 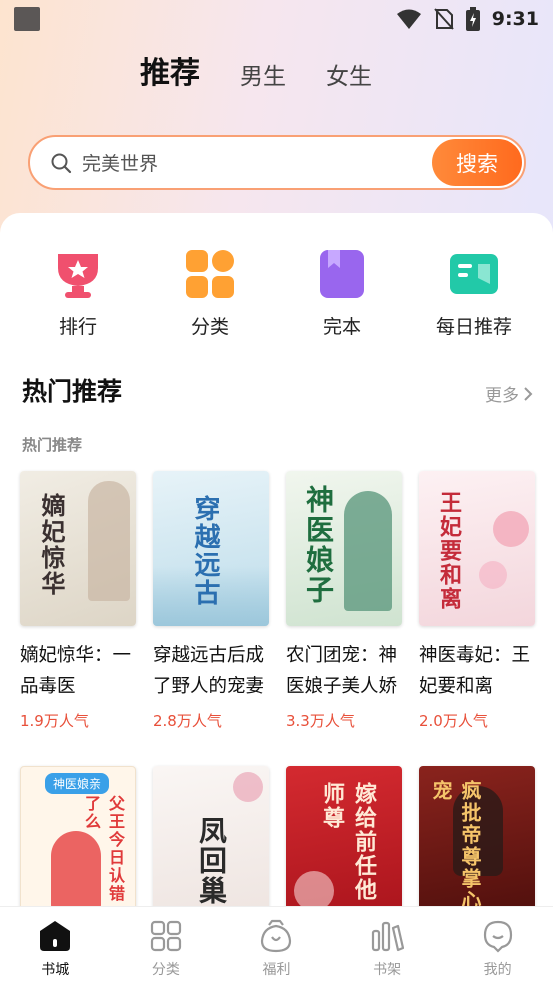 What do you see at coordinates (187, 721) in the screenshot?
I see `book-popularity: 2.8万人气` at bounding box center [187, 721].